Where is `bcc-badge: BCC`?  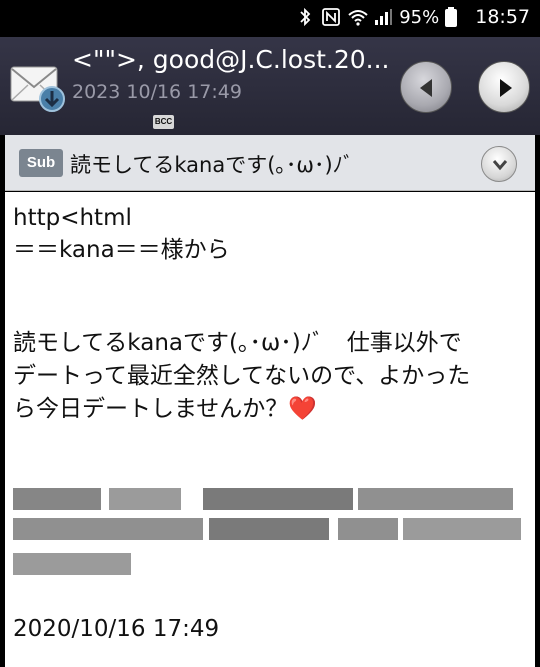 bcc-badge: BCC is located at coordinates (163, 122).